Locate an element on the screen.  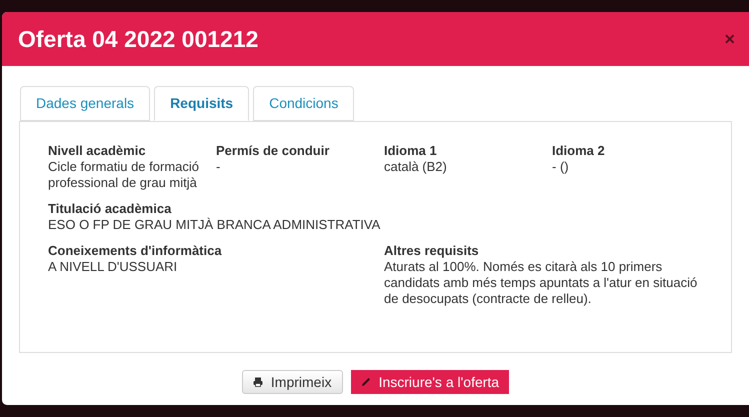
field-value: català (B2) is located at coordinates (416, 167).